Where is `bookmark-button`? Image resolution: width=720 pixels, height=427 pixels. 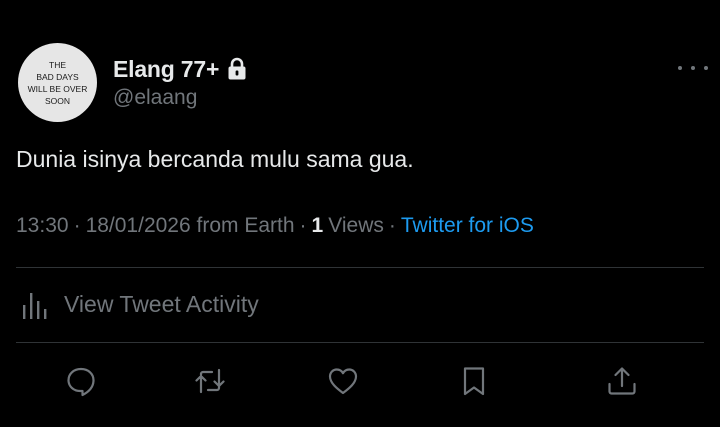
bookmark-button is located at coordinates (474, 383).